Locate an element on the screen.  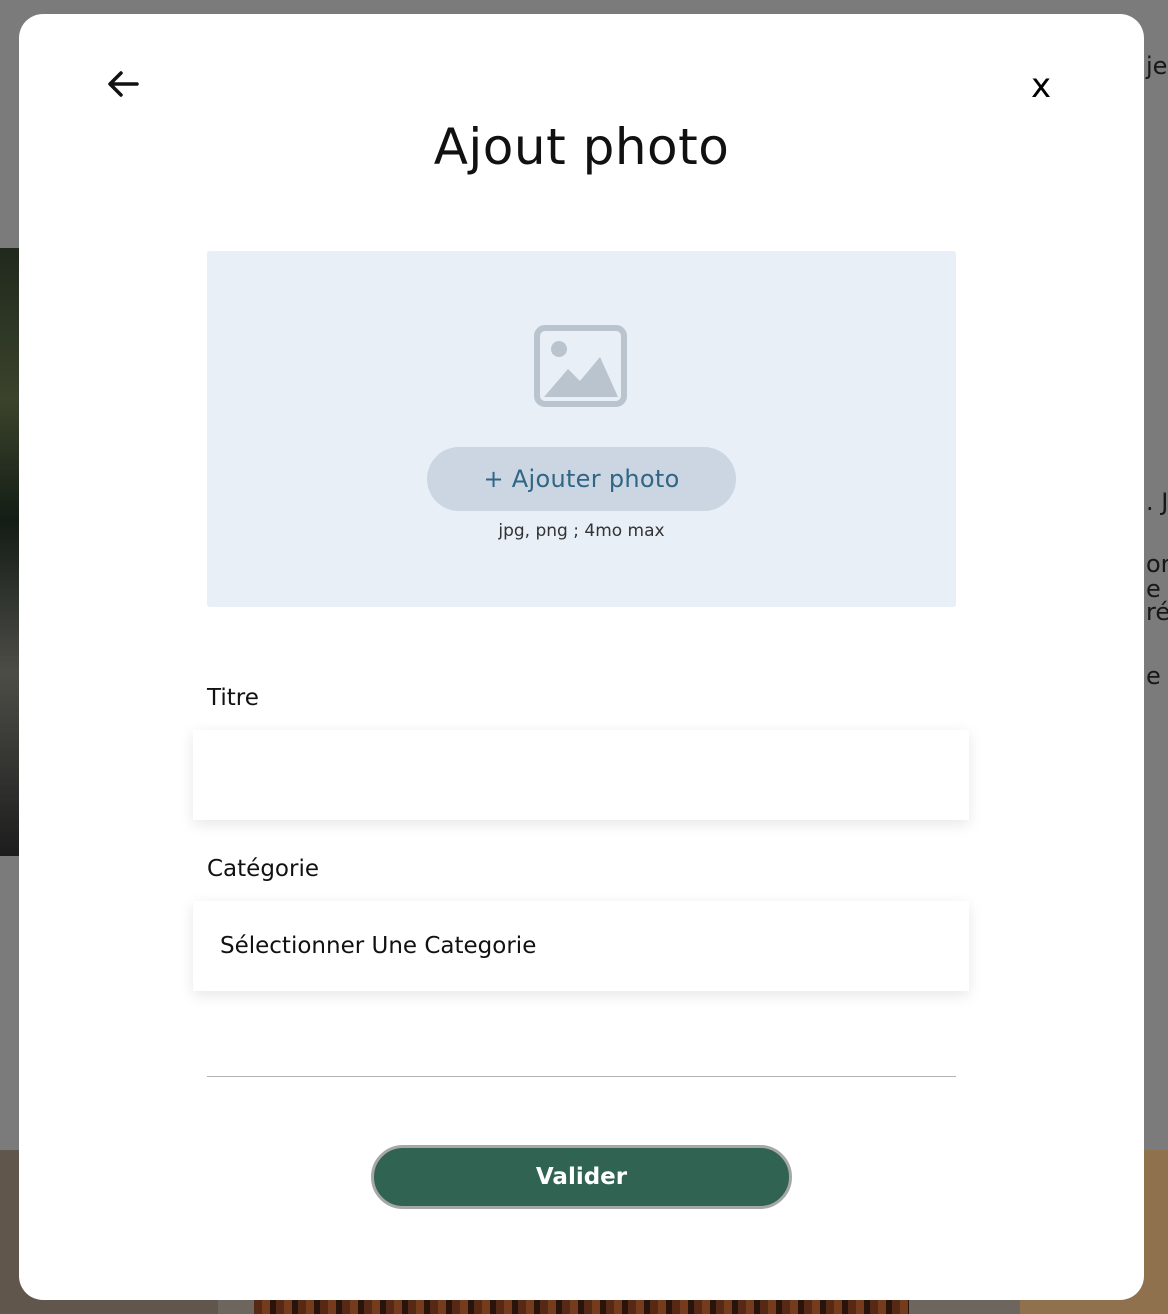
category-selected-value: Sélectionner Une Categorie is located at coordinates (378, 946).